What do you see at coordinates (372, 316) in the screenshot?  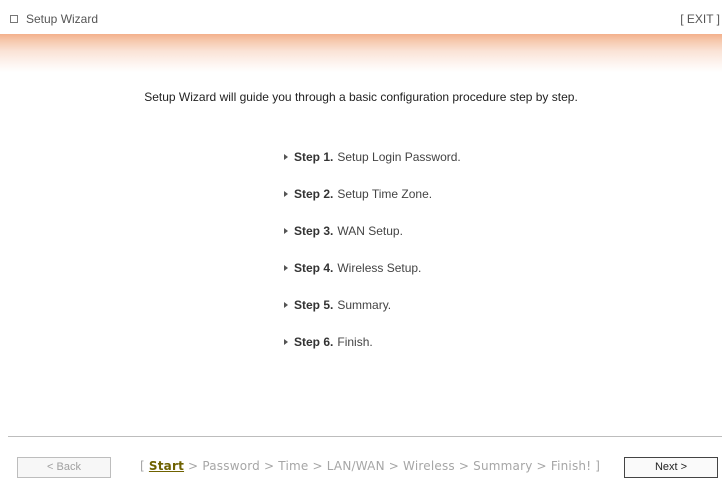 I see `step-item-5: Step 5. Summary.` at bounding box center [372, 316].